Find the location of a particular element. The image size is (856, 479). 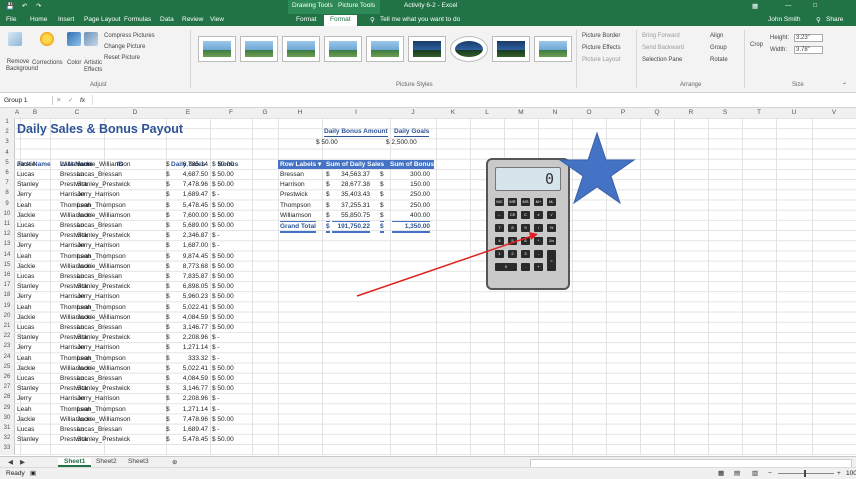

zoom-in-icon: + is located at coordinates (839, 473).